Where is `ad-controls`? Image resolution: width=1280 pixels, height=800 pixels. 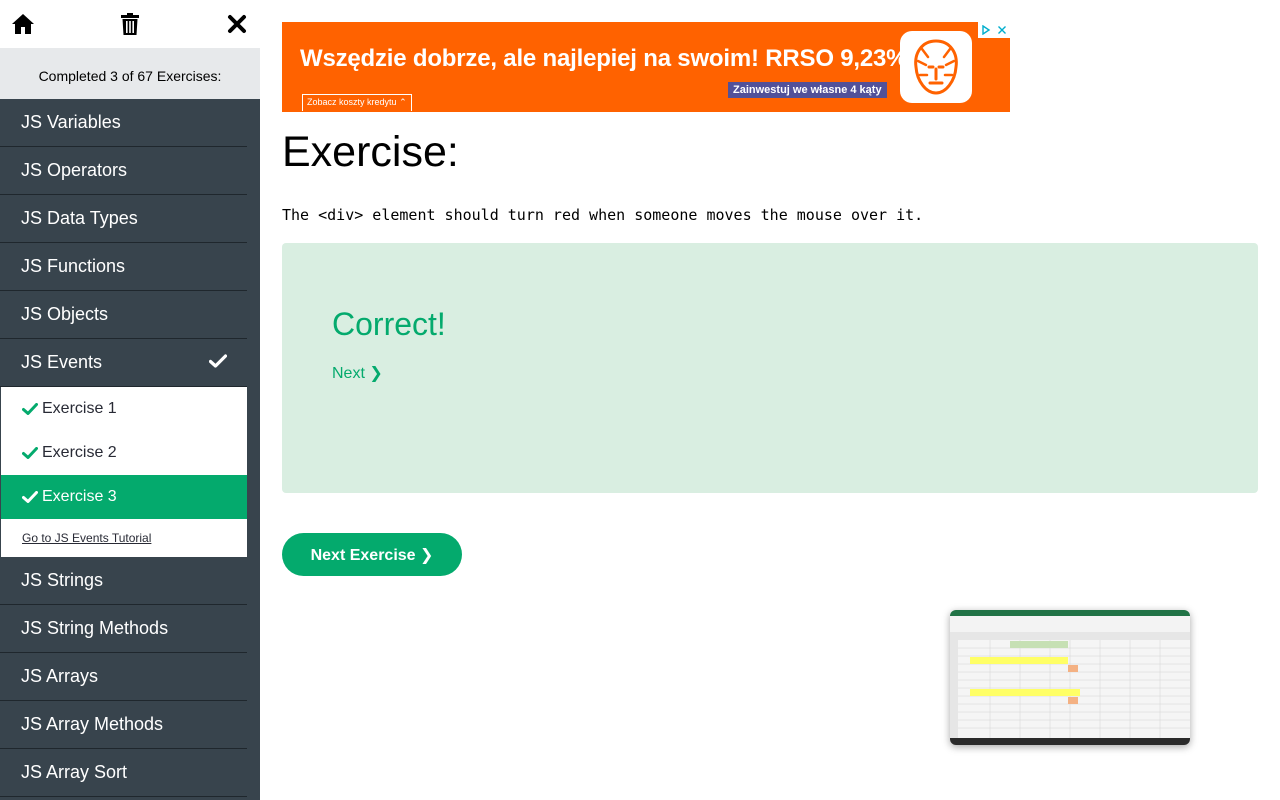
ad-controls is located at coordinates (994, 30).